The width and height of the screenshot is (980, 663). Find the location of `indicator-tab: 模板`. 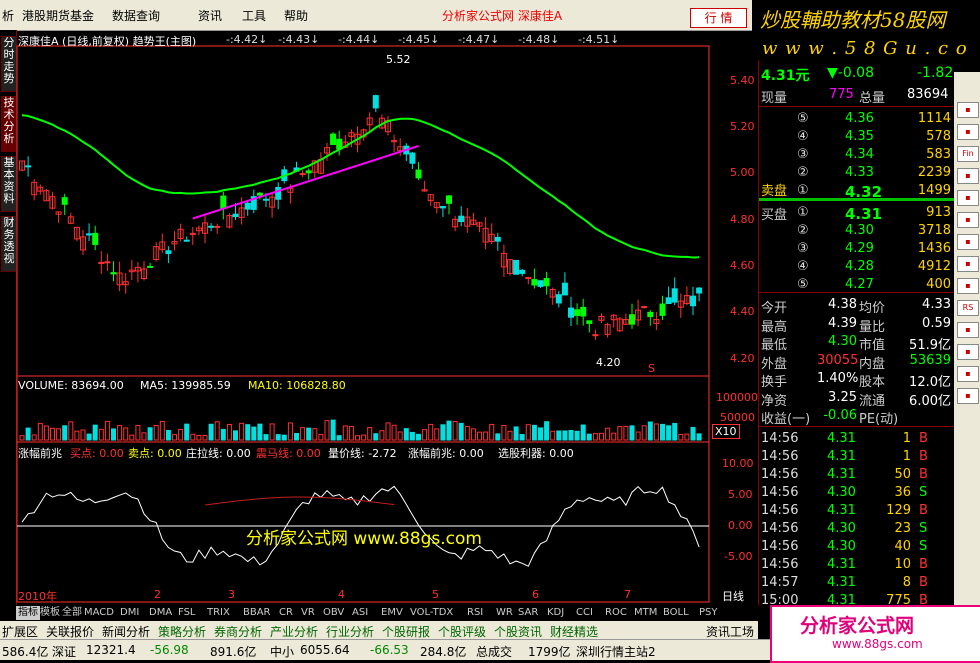

indicator-tab: 模板 is located at coordinates (50, 613).